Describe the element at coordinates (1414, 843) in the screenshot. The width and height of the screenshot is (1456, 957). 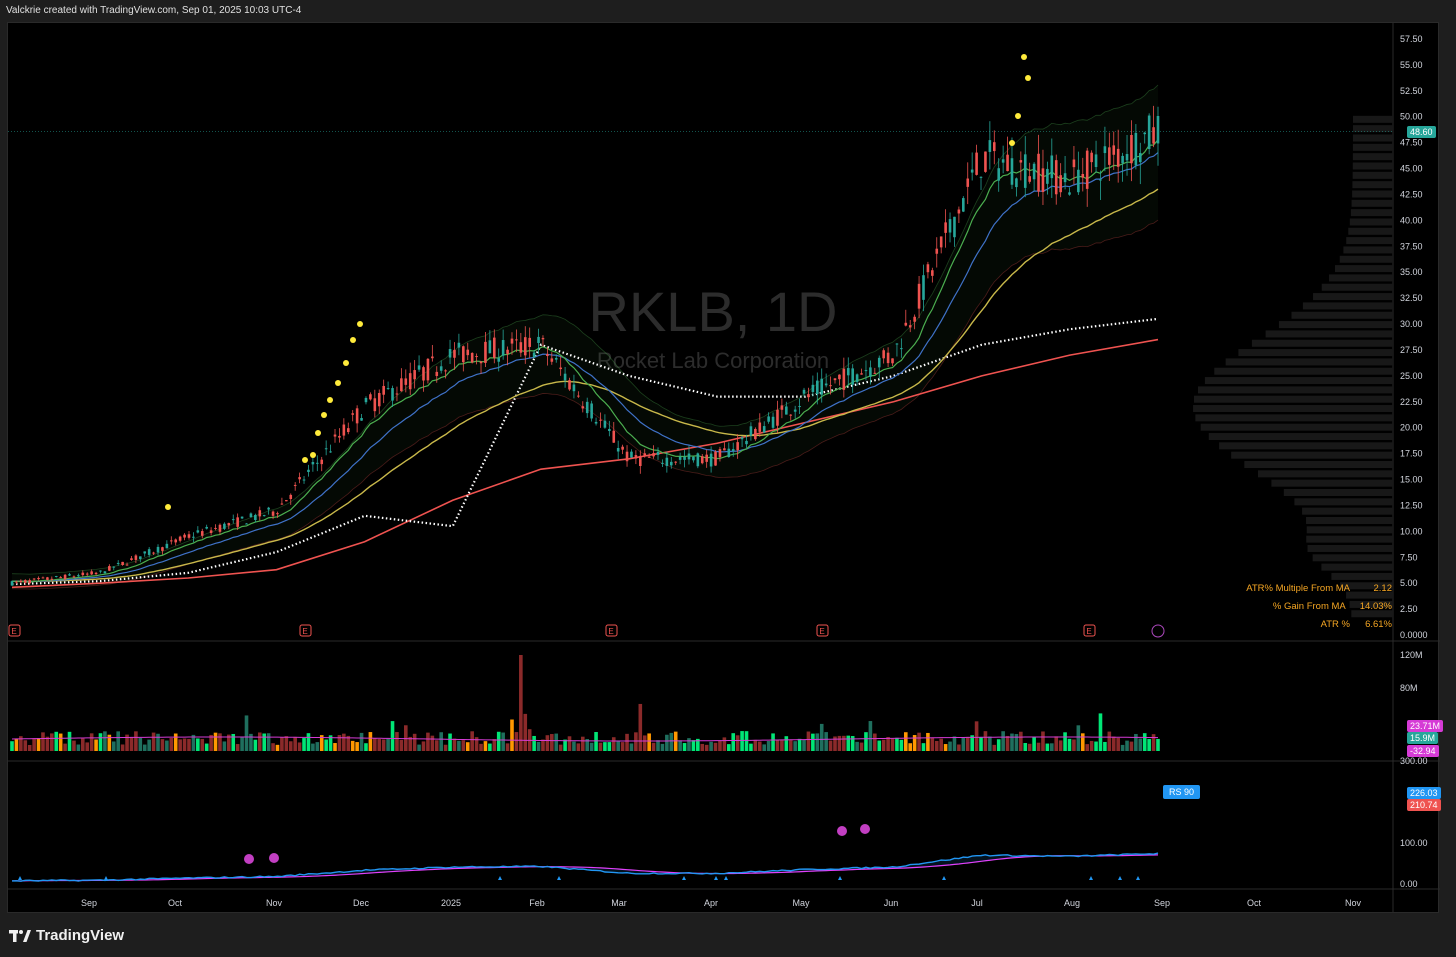
I see `rs-tick-label: 100.00` at that location.